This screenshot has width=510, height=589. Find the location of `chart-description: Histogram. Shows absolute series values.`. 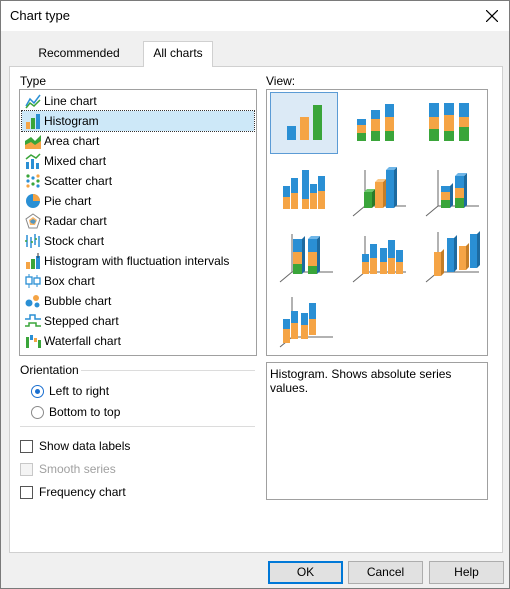

chart-description: Histogram. Shows absolute series values. is located at coordinates (377, 431).